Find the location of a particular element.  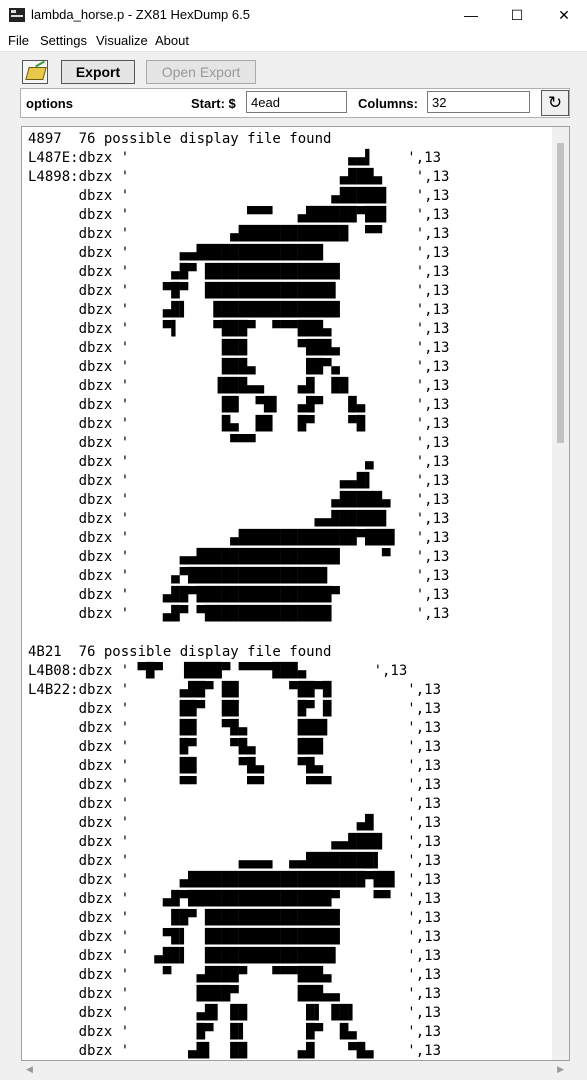

refresh-icon: ↻ is located at coordinates (555, 102).